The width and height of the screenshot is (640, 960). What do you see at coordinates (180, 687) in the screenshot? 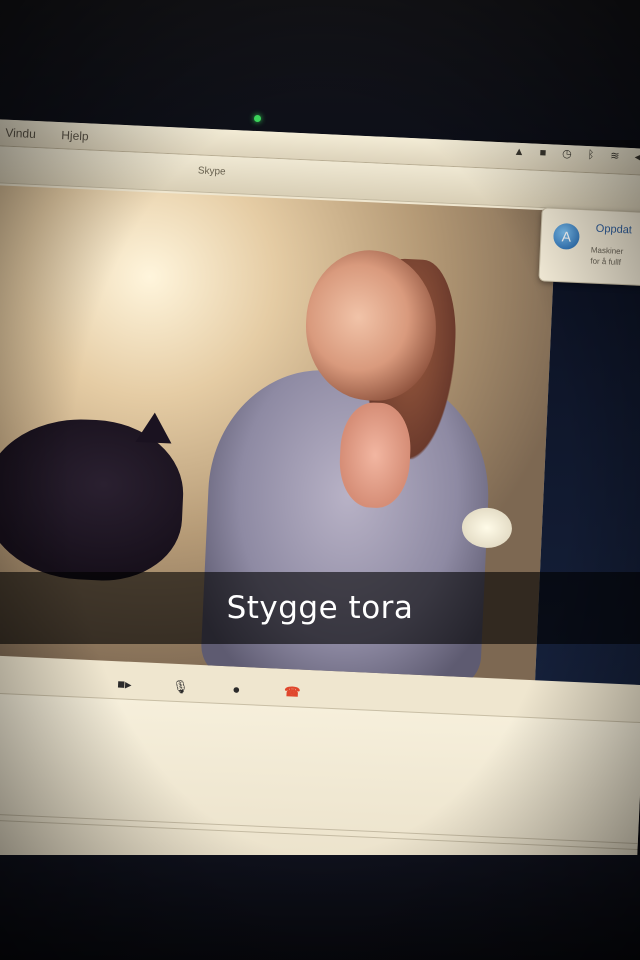
I see `microphone-icon: 🎙` at bounding box center [180, 687].